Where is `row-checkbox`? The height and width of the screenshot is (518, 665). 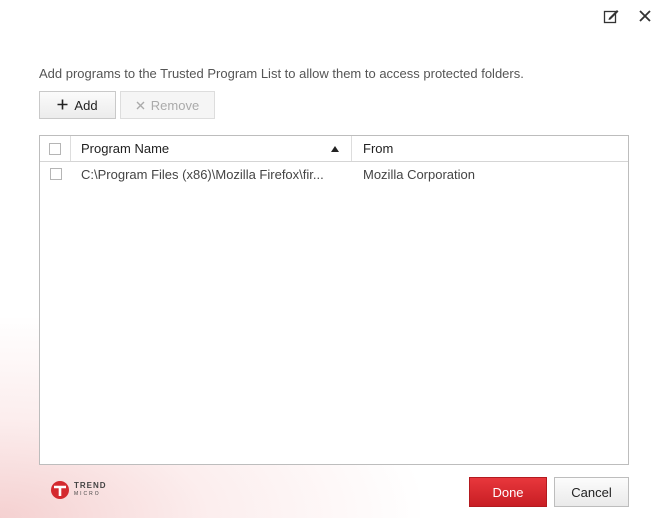
row-checkbox is located at coordinates (55, 174).